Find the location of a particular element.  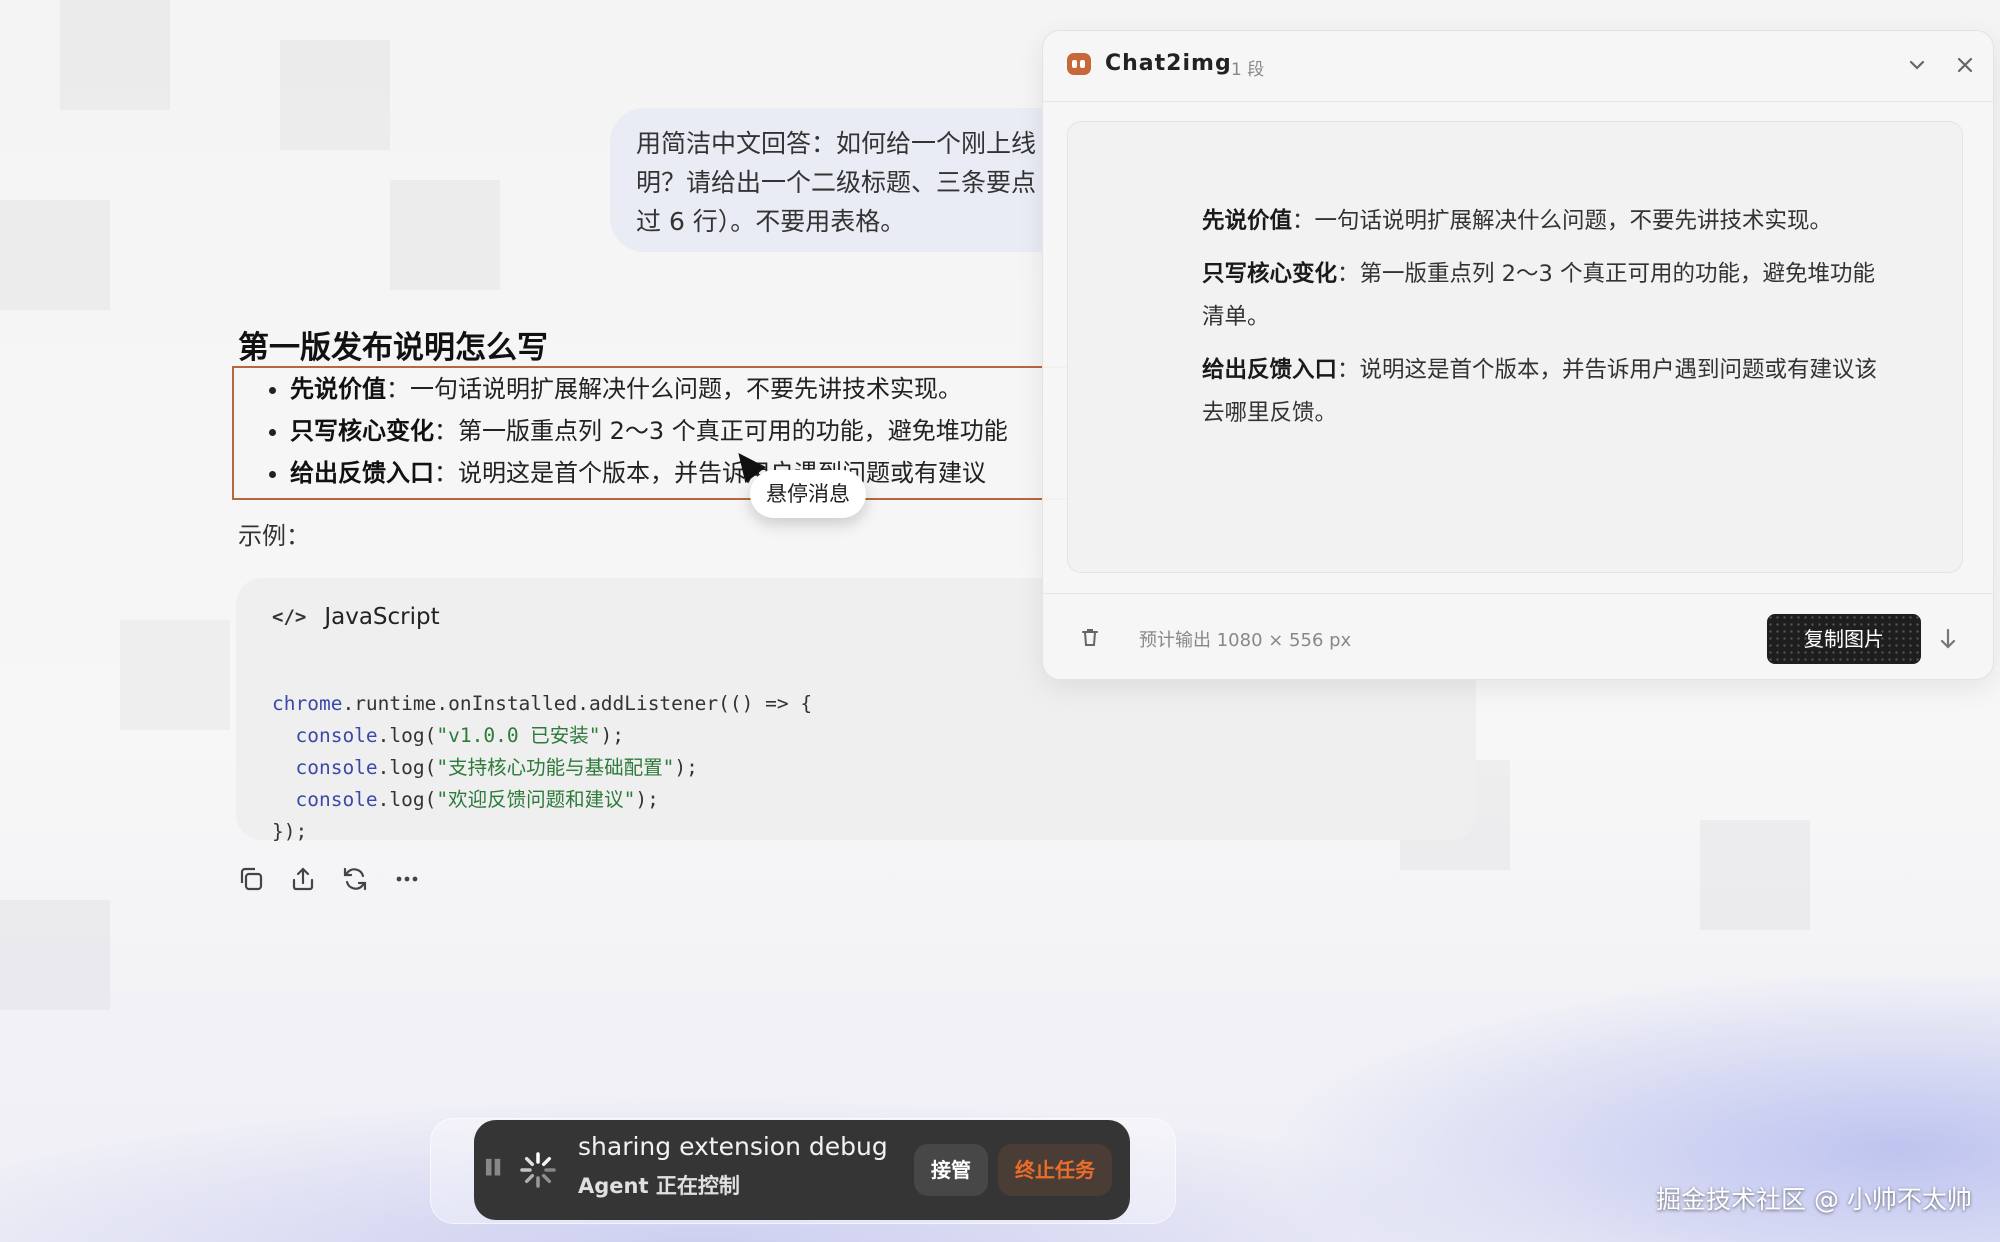

chevron-down-icon is located at coordinates (1917, 65).